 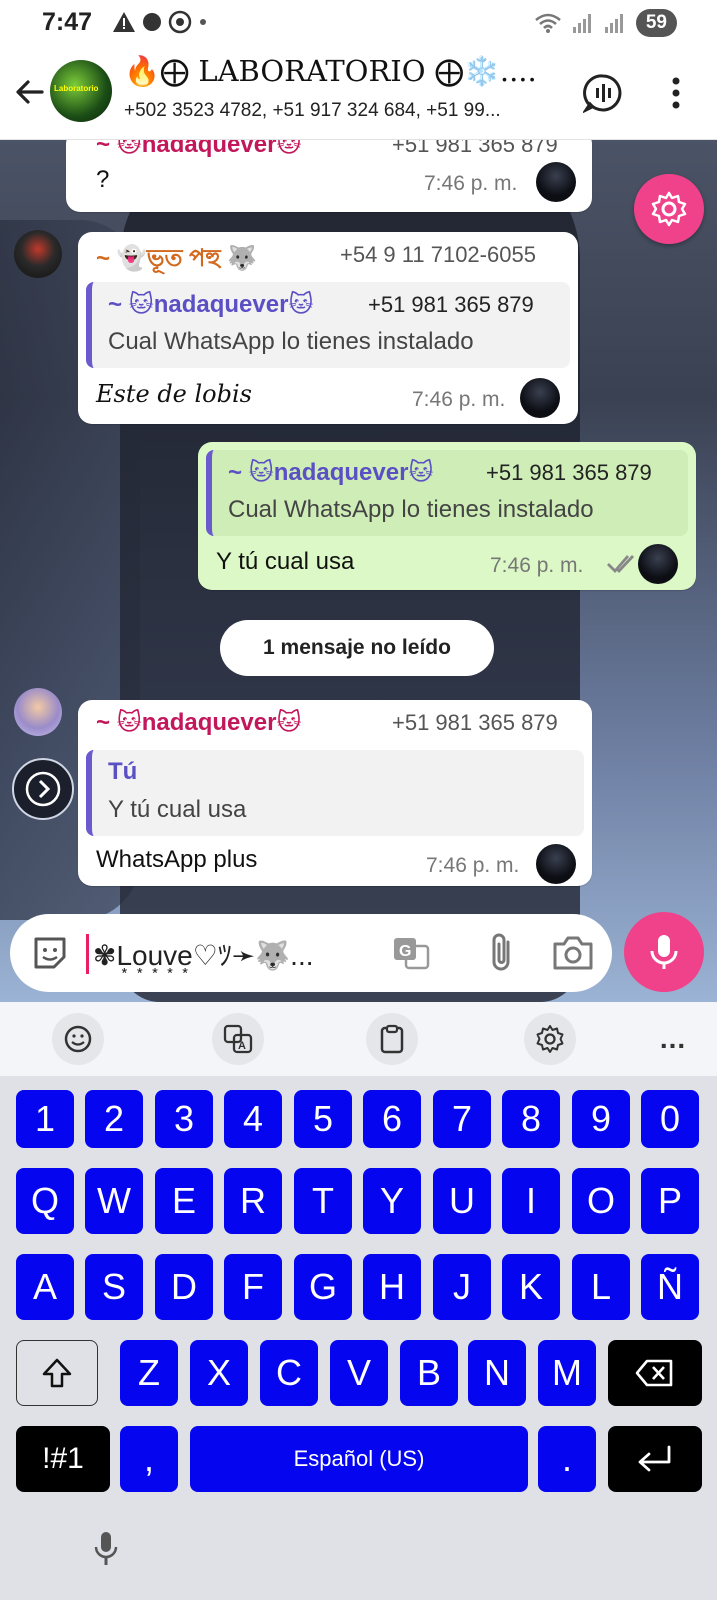 I want to click on warning-icon, so click(x=124, y=22).